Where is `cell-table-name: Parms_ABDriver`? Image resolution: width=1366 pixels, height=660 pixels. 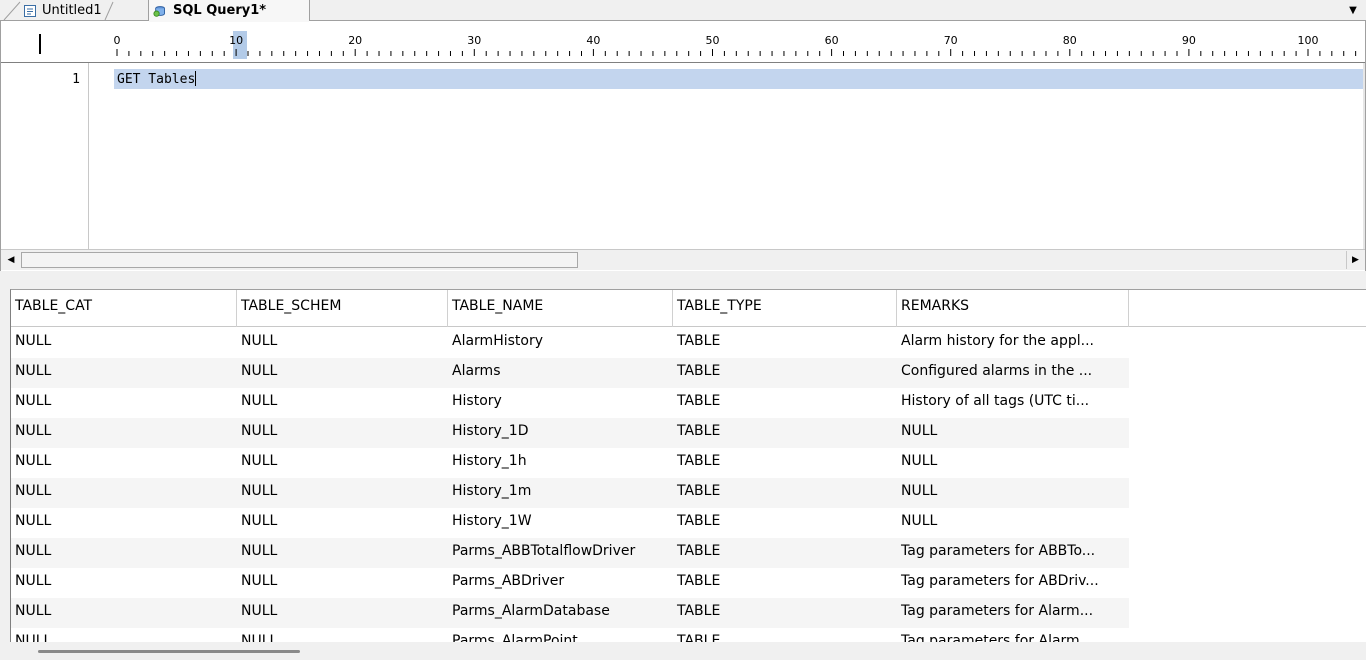 cell-table-name: Parms_ABDriver is located at coordinates (560, 583).